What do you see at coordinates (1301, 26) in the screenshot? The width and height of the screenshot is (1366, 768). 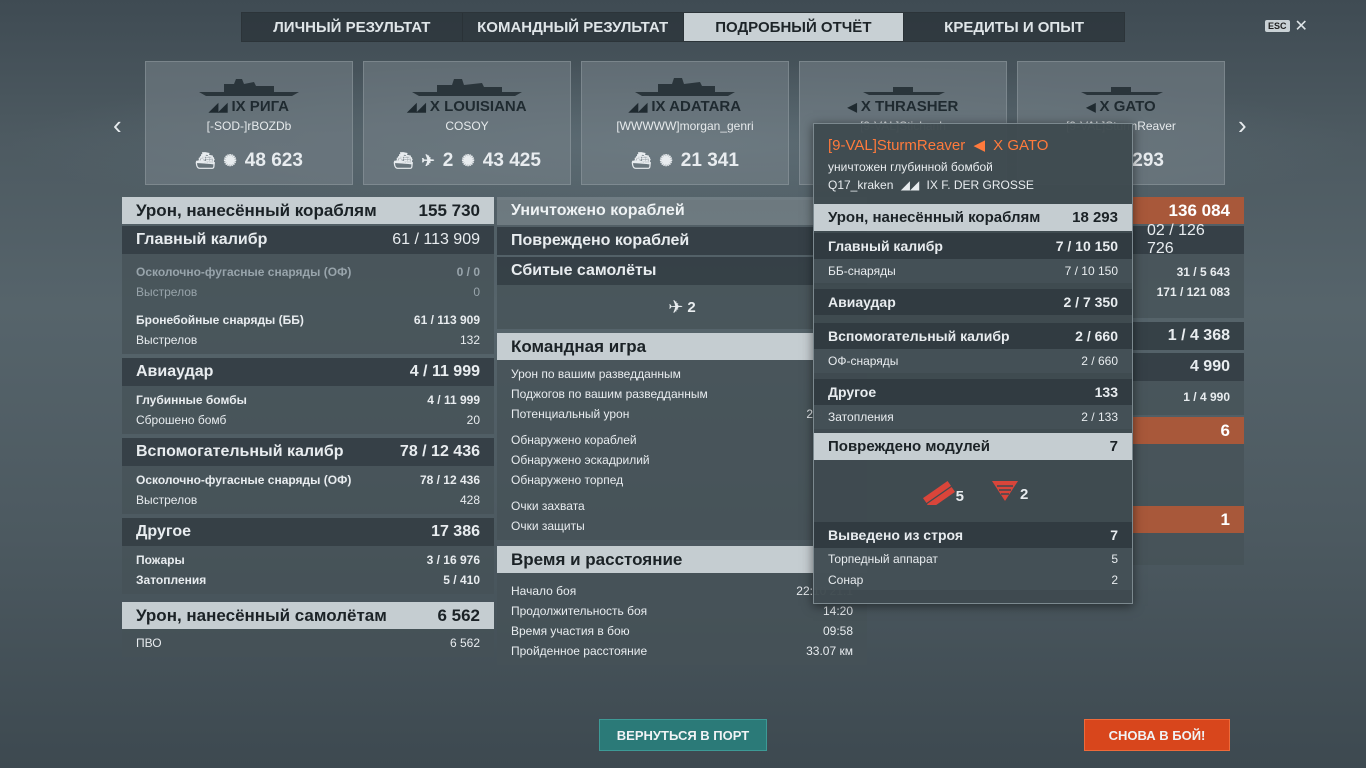 I see `close-icon: ✕` at bounding box center [1301, 26].